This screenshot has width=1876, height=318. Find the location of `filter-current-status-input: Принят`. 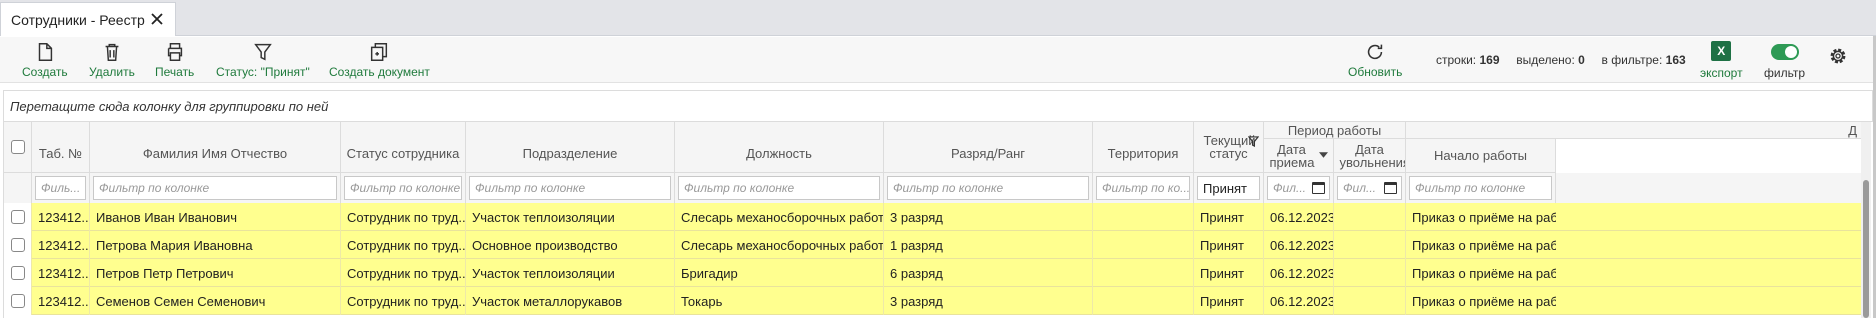

filter-current-status-input: Принят is located at coordinates (1228, 188).